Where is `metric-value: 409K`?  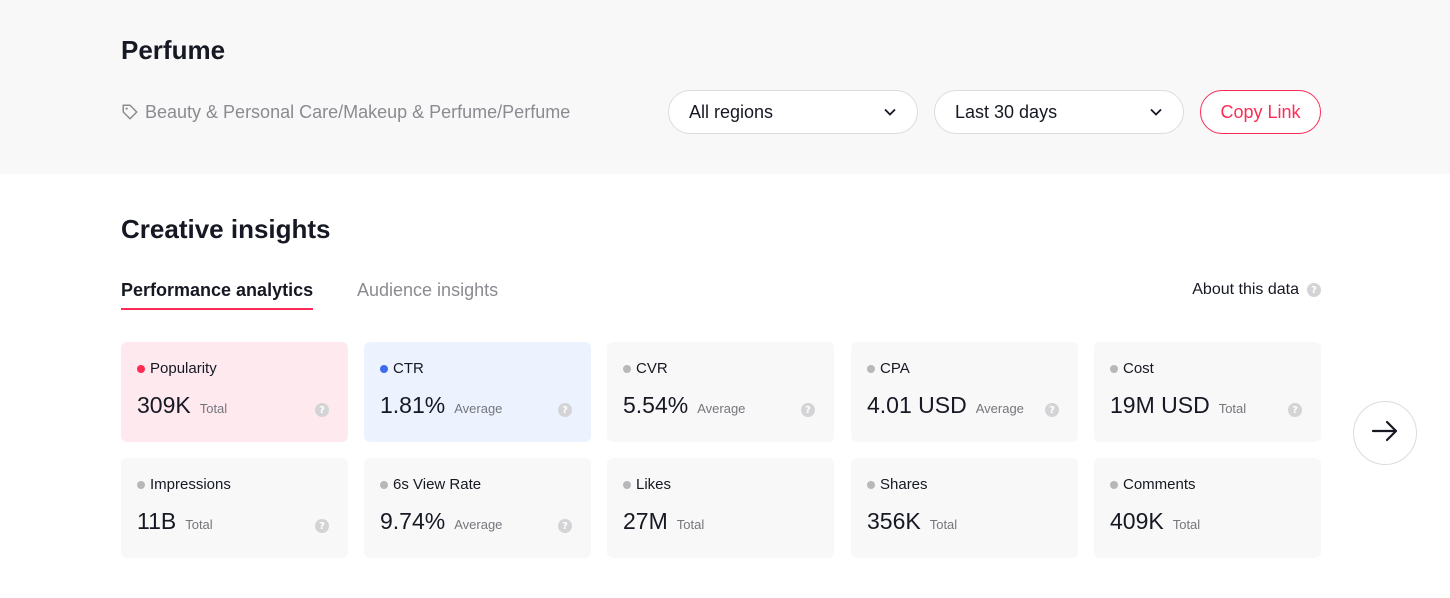 metric-value: 409K is located at coordinates (1137, 521).